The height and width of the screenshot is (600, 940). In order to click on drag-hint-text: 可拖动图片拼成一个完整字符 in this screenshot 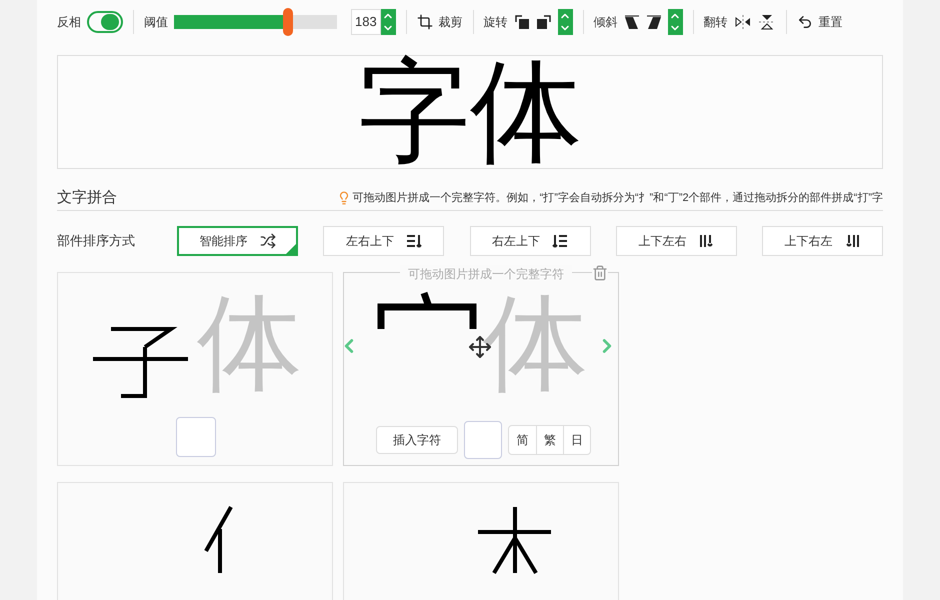, I will do `click(486, 273)`.